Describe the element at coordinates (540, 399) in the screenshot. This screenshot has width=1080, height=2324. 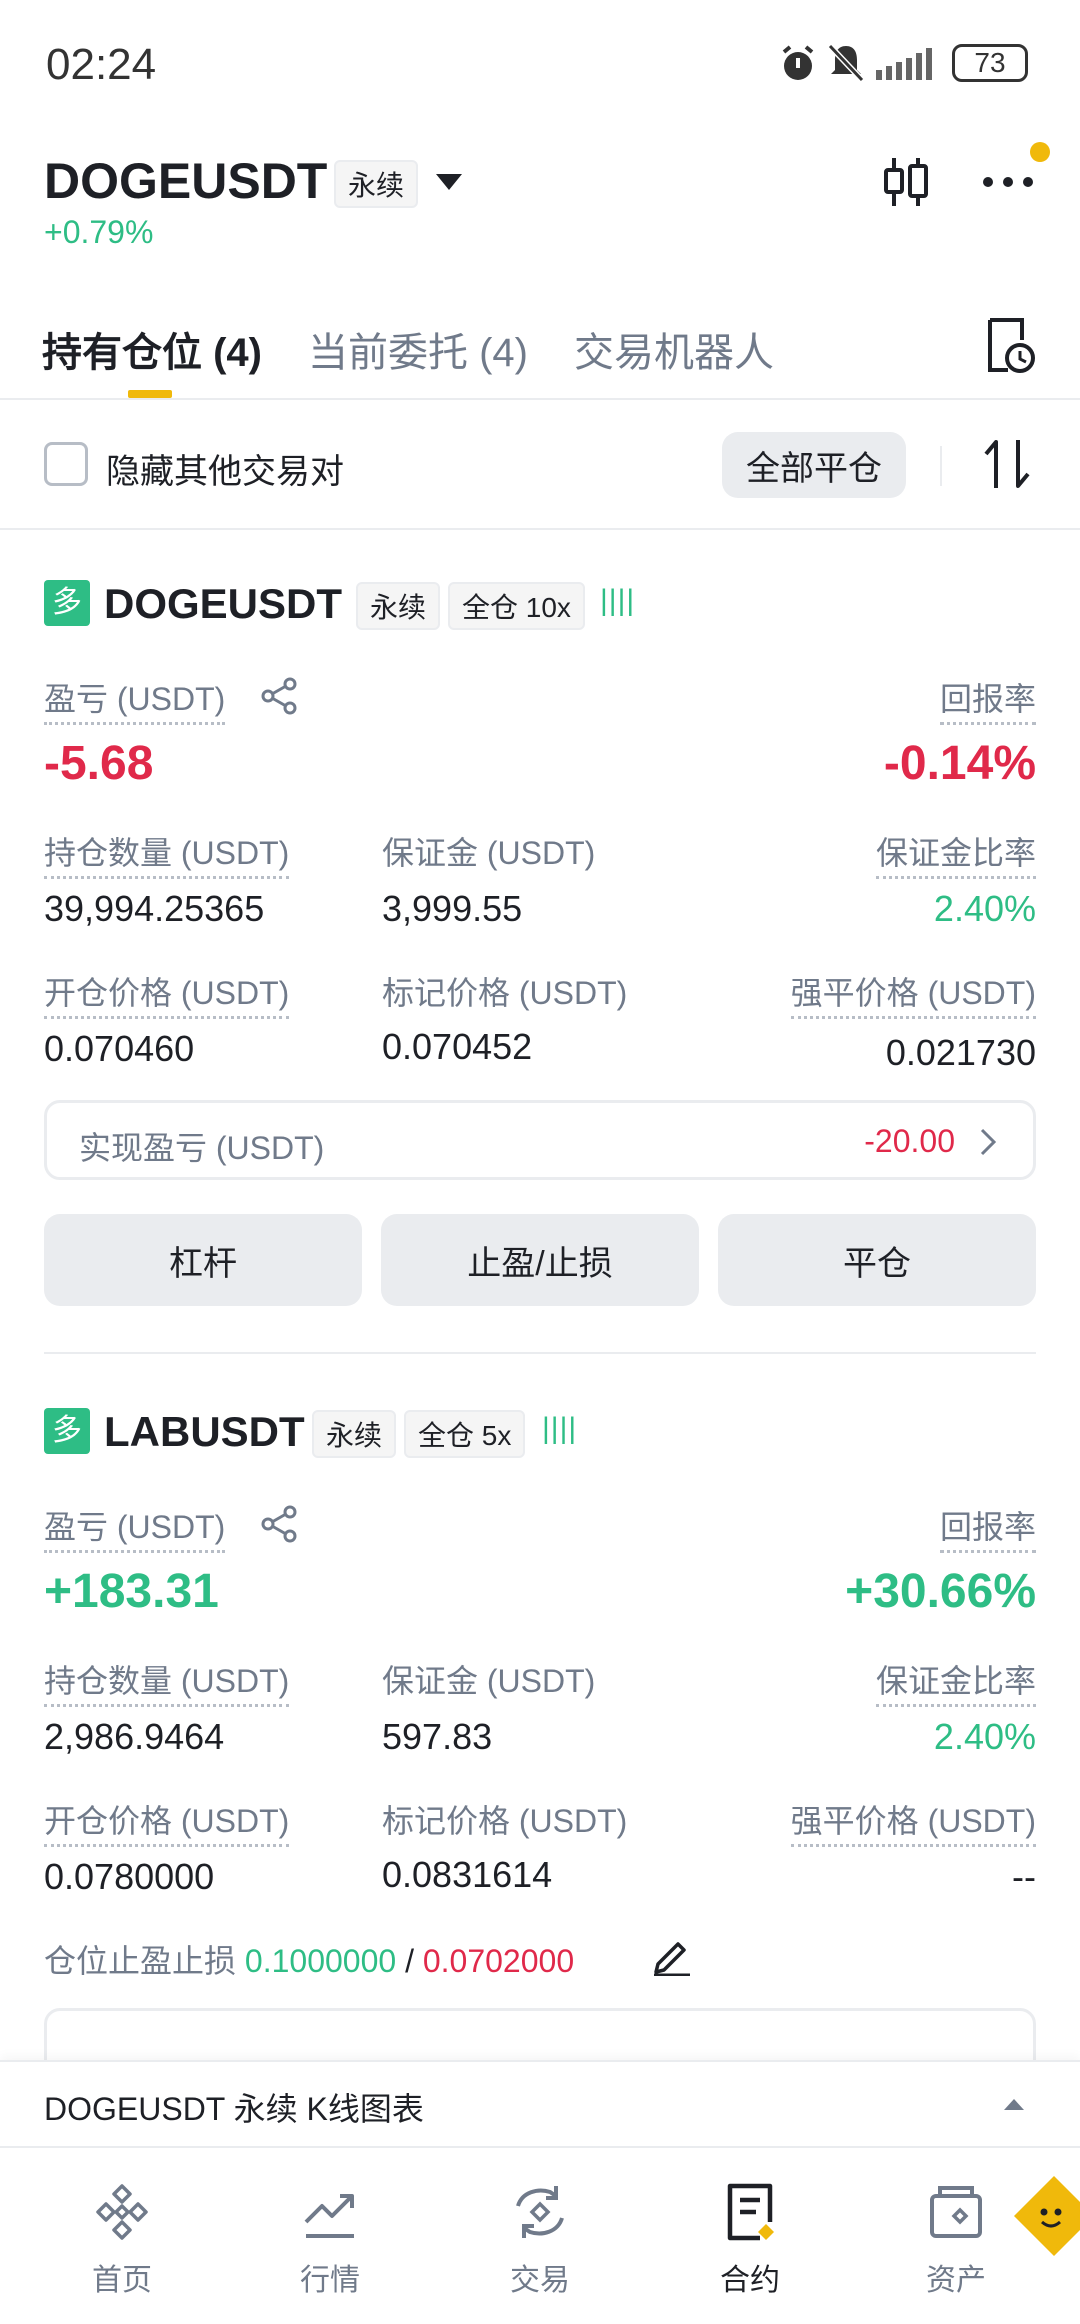
I see `tabs-divider` at that location.